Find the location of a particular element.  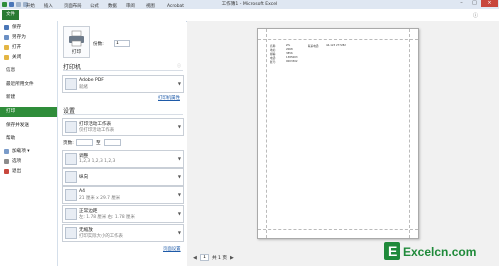

pages-to-input is located at coordinates (112, 142).